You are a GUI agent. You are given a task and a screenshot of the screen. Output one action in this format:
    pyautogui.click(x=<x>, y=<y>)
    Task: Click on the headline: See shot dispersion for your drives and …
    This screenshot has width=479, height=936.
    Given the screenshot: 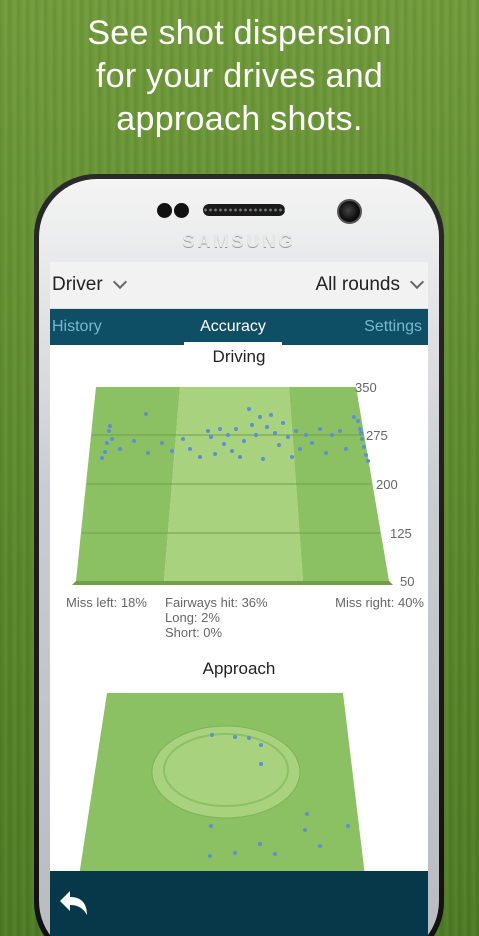 What is the action you would take?
    pyautogui.click(x=239, y=76)
    